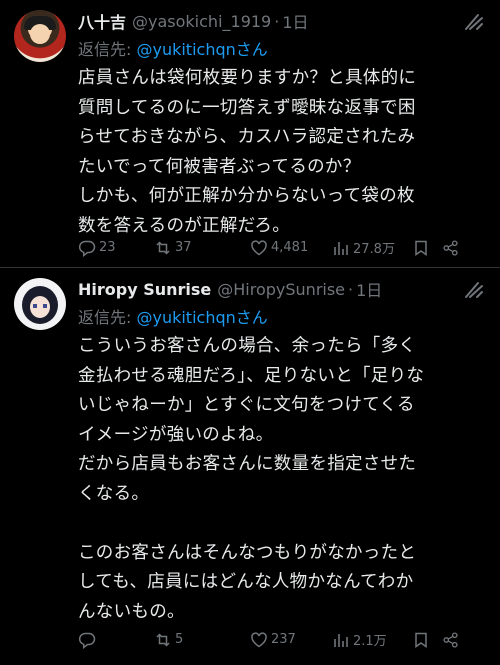  What do you see at coordinates (183, 247) in the screenshot?
I see `retweet-count: 37` at bounding box center [183, 247].